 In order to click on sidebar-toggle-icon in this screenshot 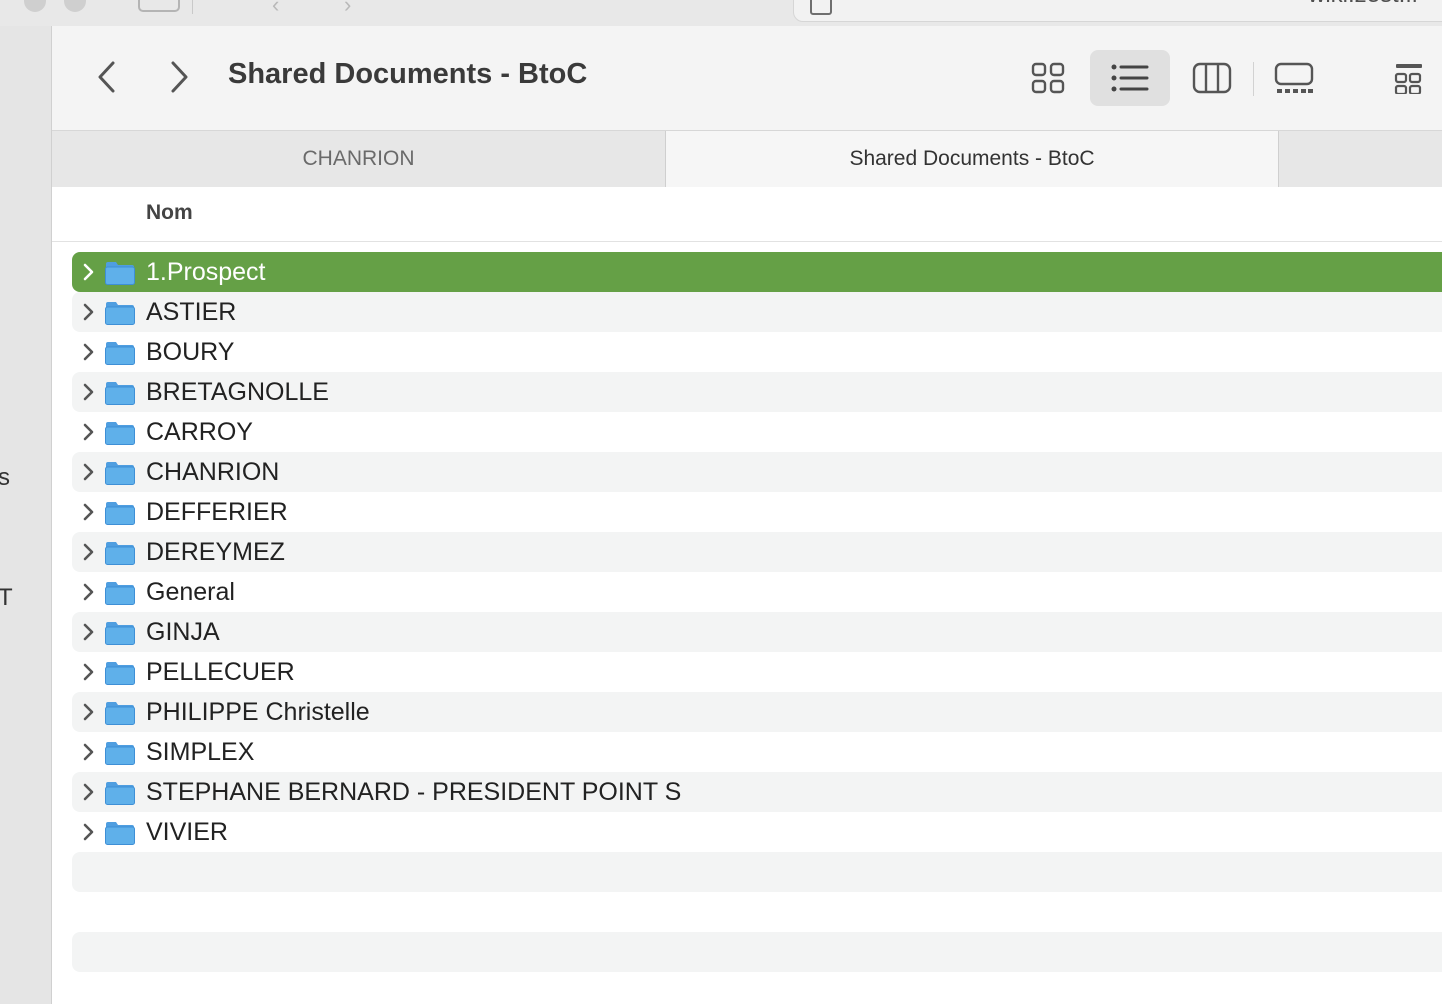, I will do `click(159, 6)`.